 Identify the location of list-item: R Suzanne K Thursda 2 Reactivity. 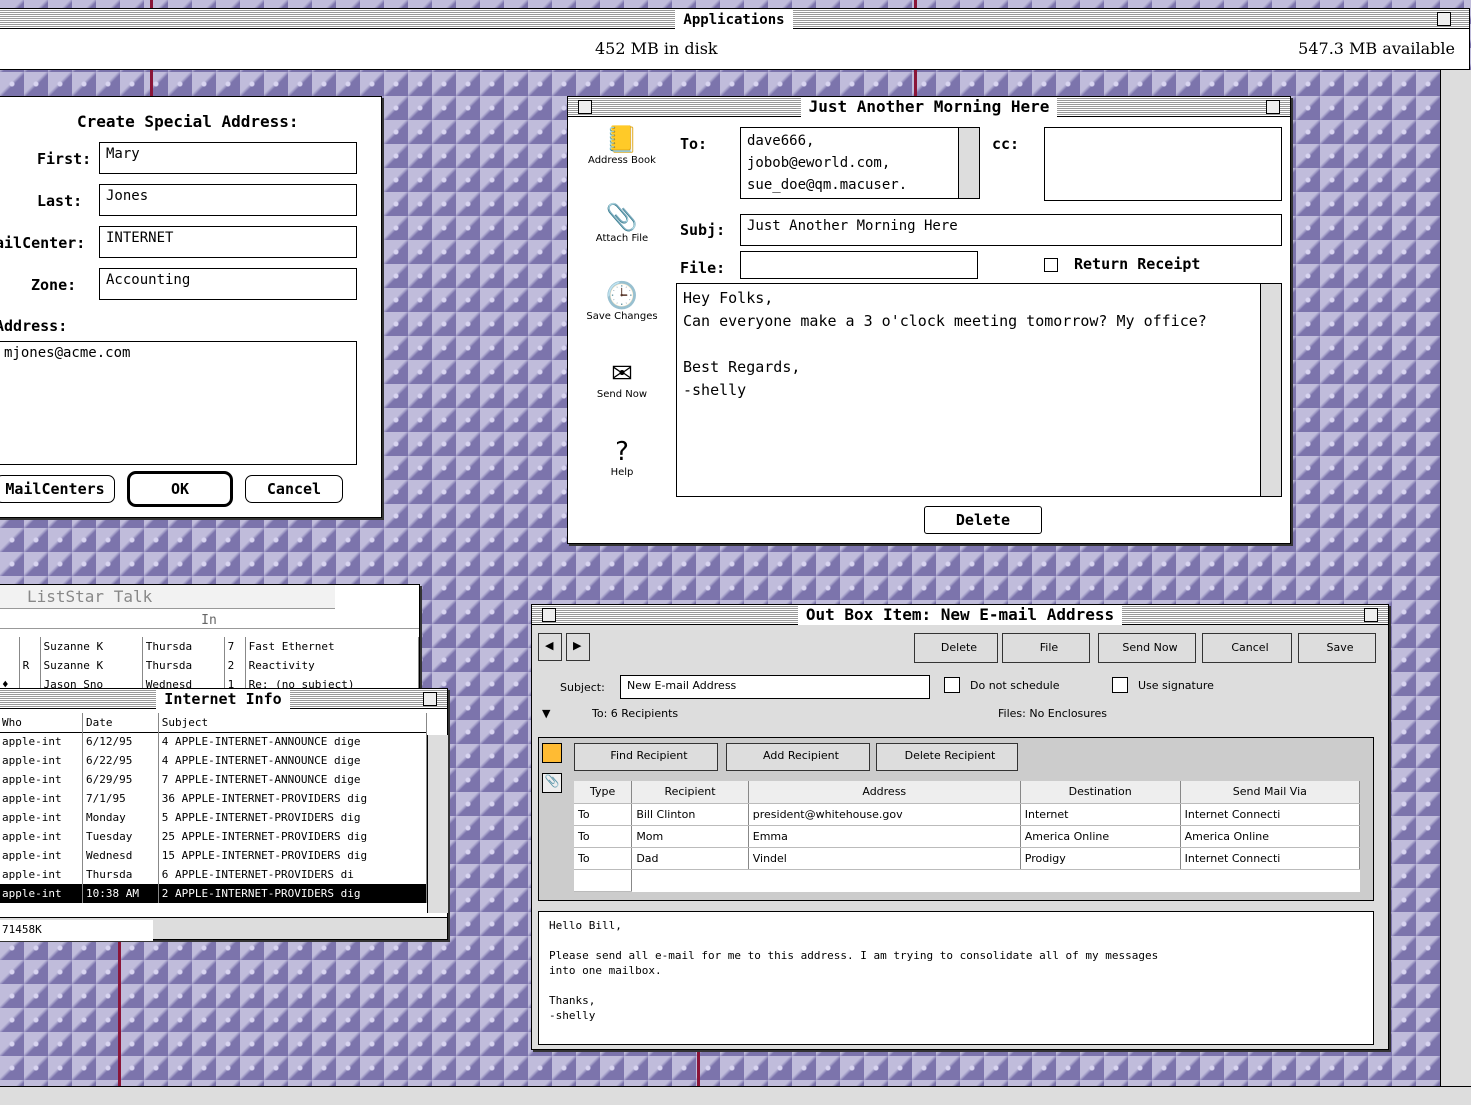
(210, 665).